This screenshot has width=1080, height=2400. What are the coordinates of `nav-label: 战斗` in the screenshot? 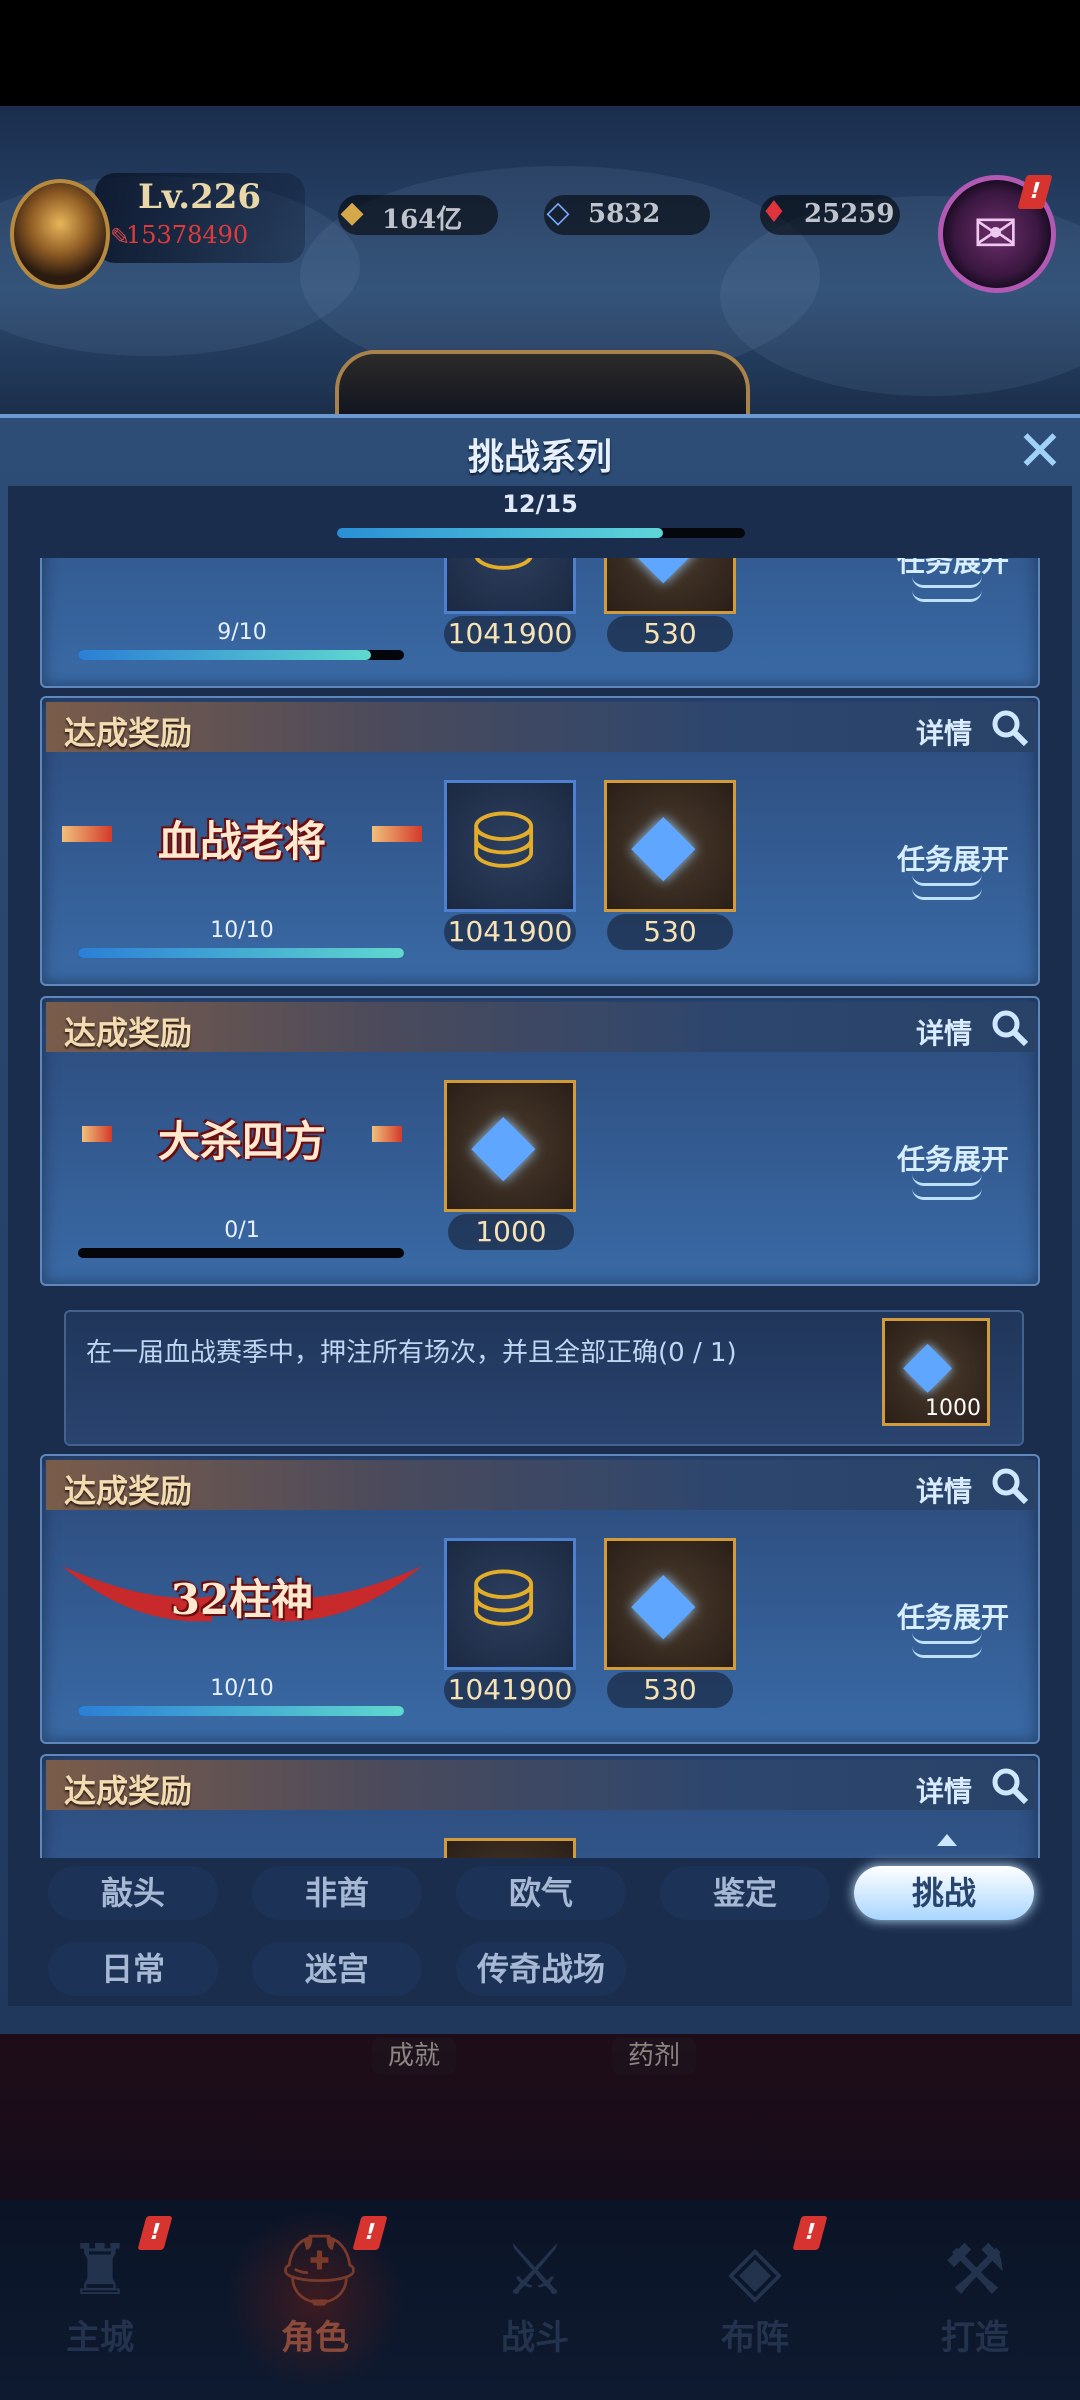 It's located at (535, 2338).